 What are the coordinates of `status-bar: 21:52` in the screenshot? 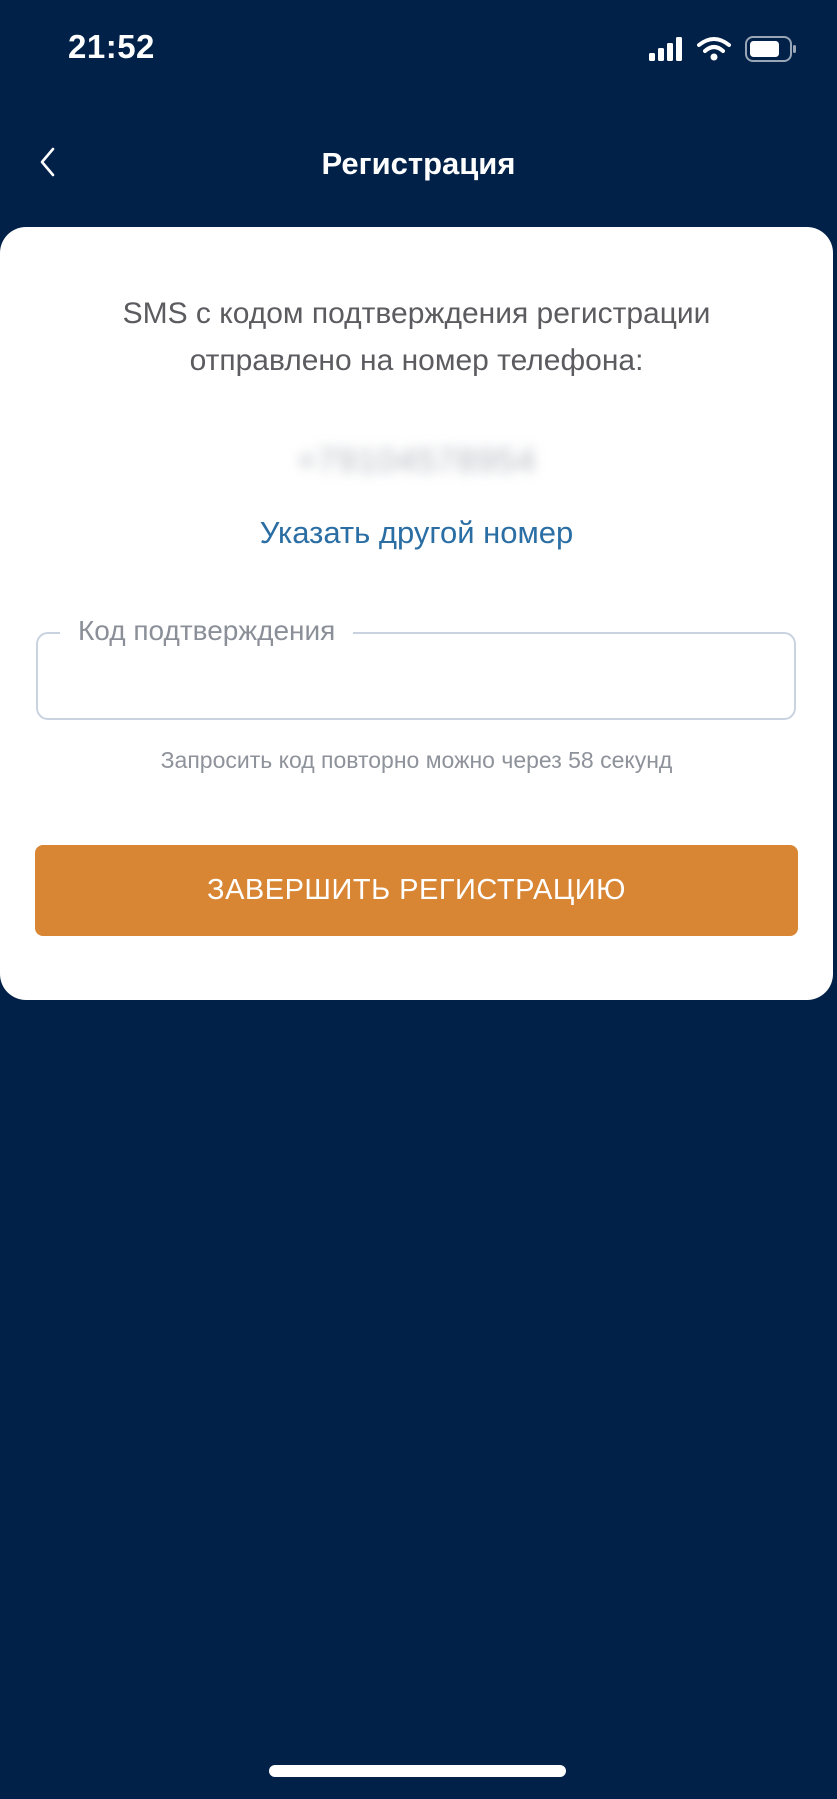 It's located at (418, 50).